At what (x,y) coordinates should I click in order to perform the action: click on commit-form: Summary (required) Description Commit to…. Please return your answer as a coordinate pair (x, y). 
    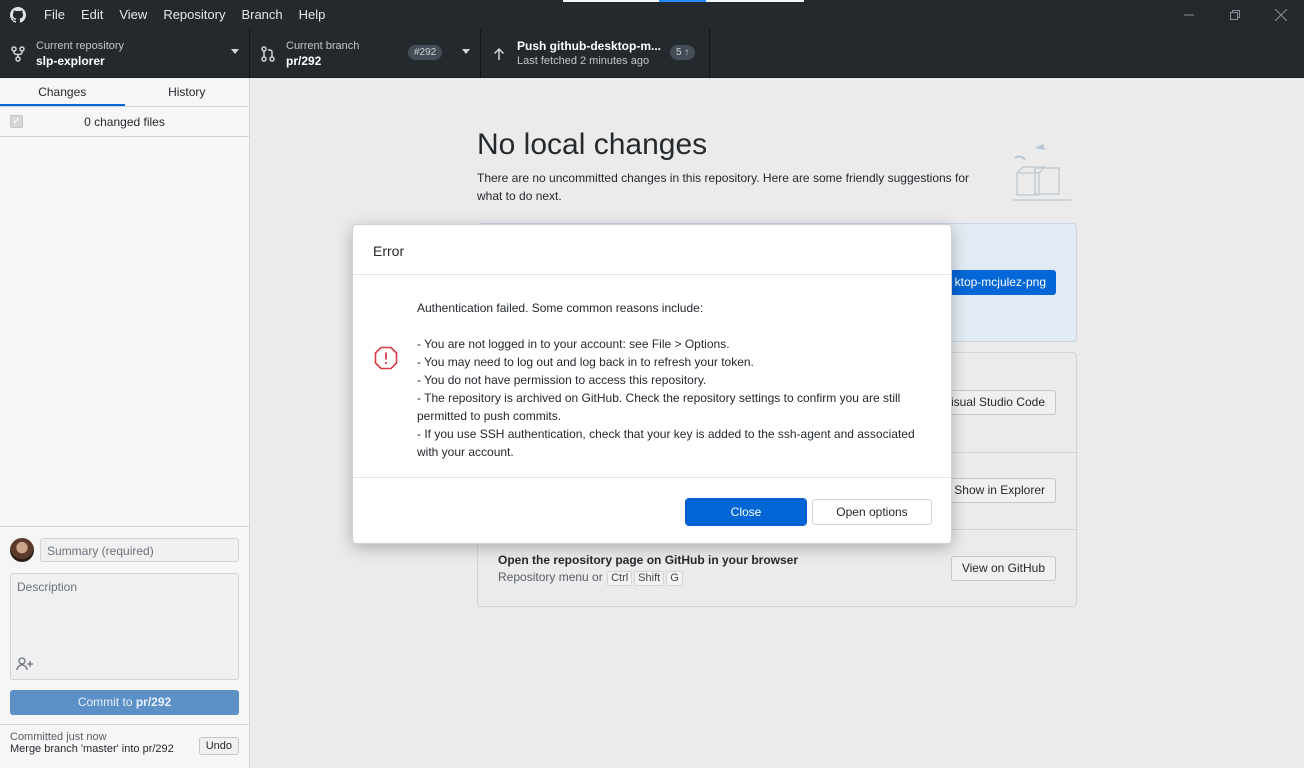
    Looking at the image, I should click on (124, 623).